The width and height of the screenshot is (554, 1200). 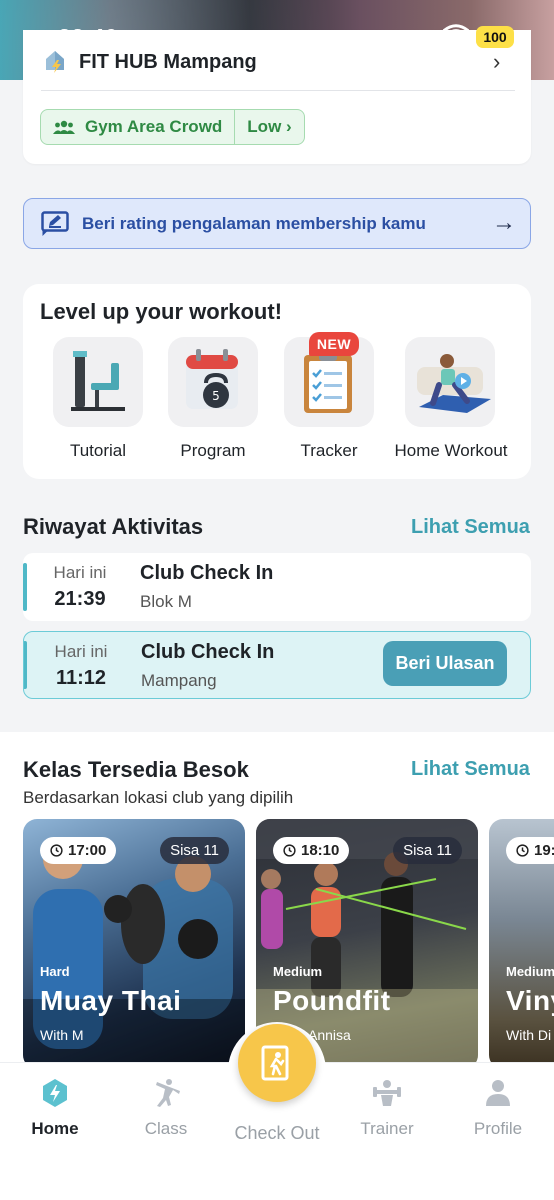 I want to click on class-time-badge: 19:, so click(x=530, y=850).